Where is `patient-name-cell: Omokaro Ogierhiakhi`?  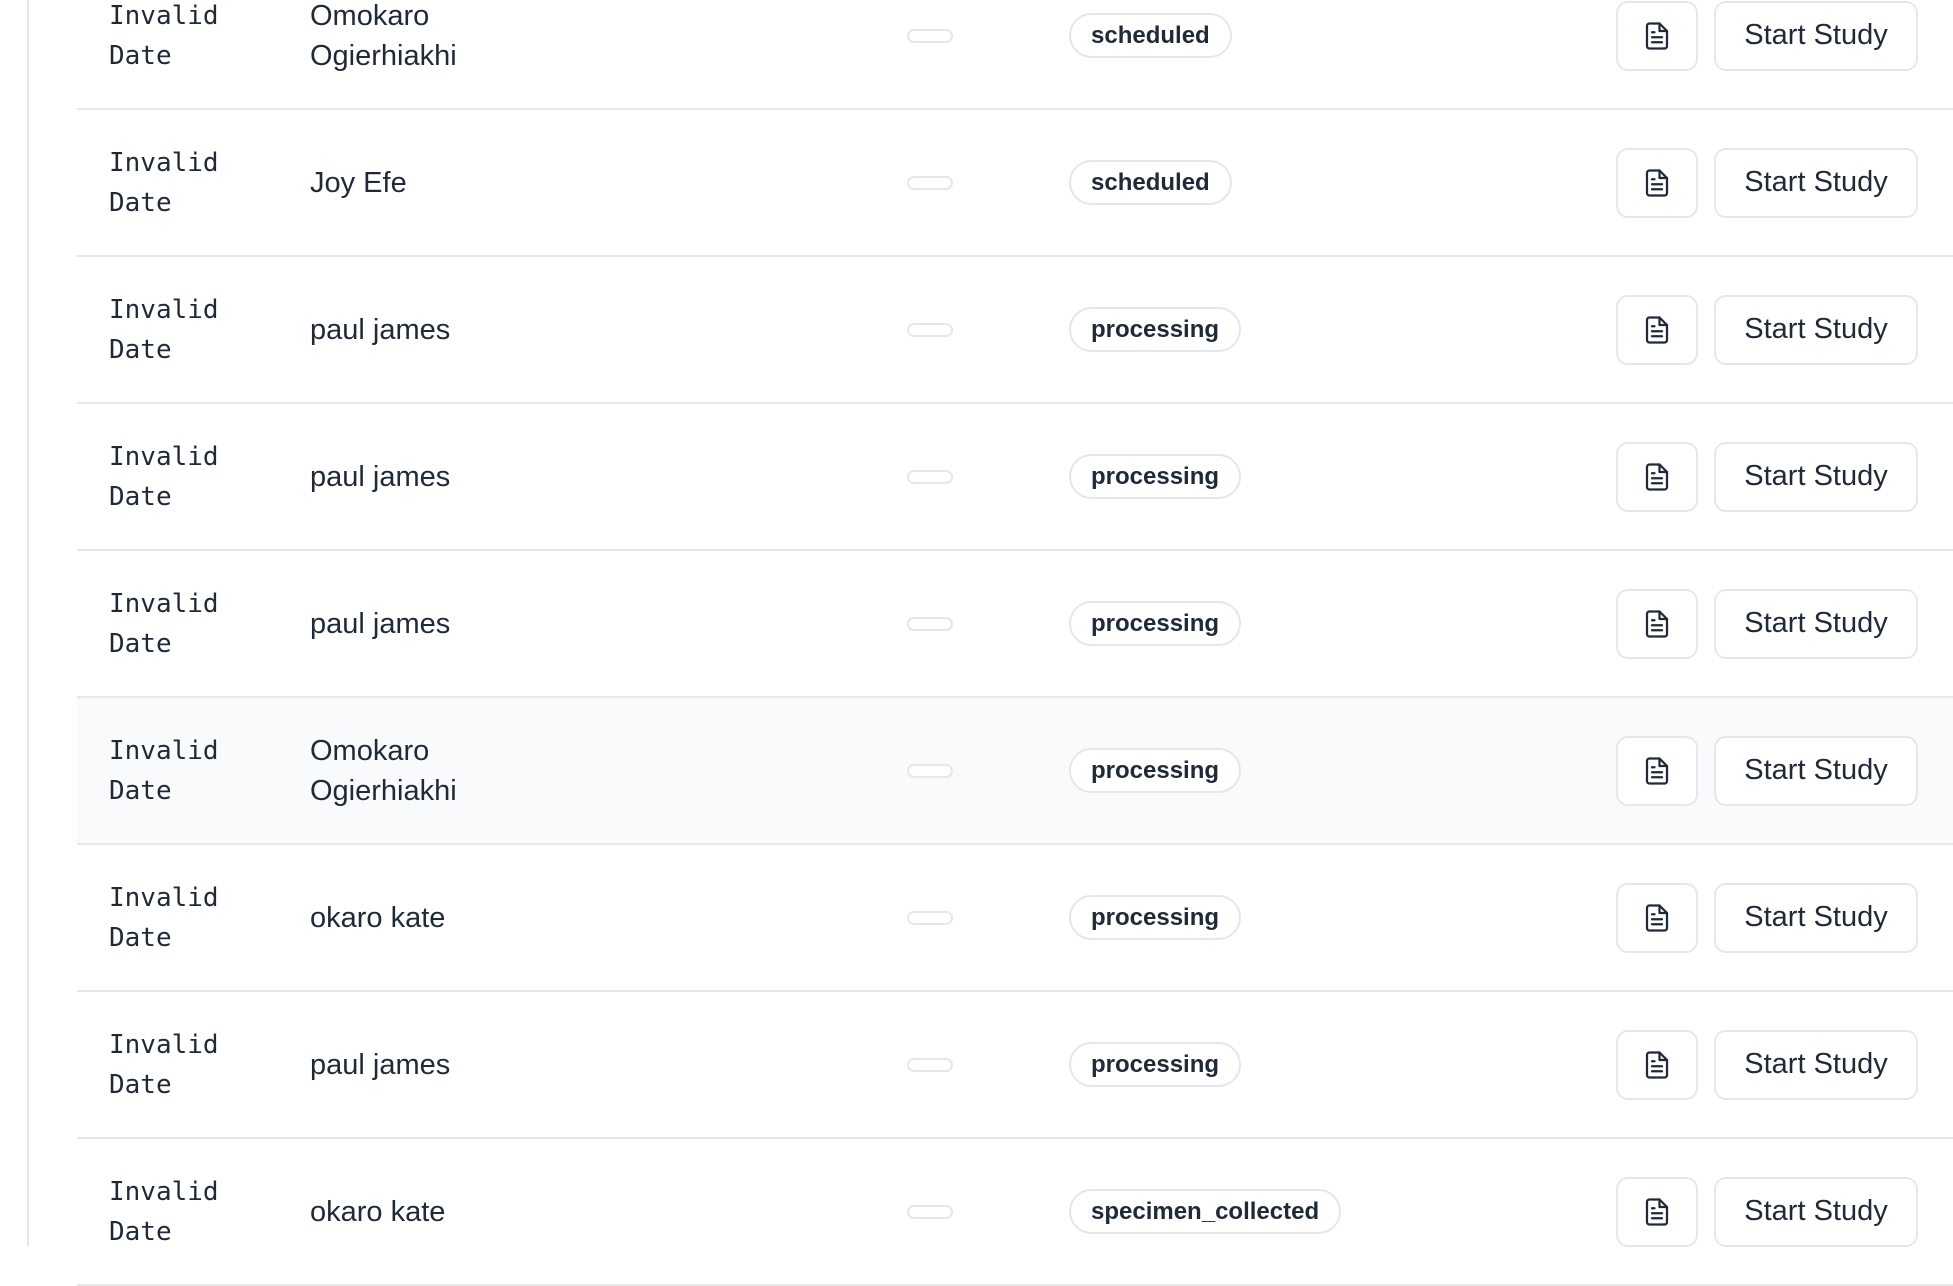 patient-name-cell: Omokaro Ogierhiakhi is located at coordinates (460, 54).